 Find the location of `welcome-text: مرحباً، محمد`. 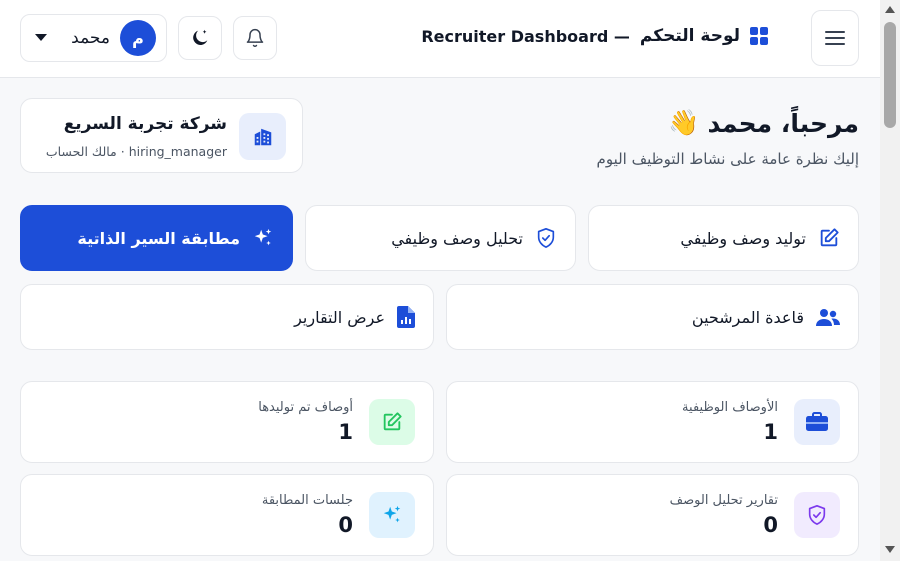

welcome-text: مرحباً، محمد is located at coordinates (783, 123).